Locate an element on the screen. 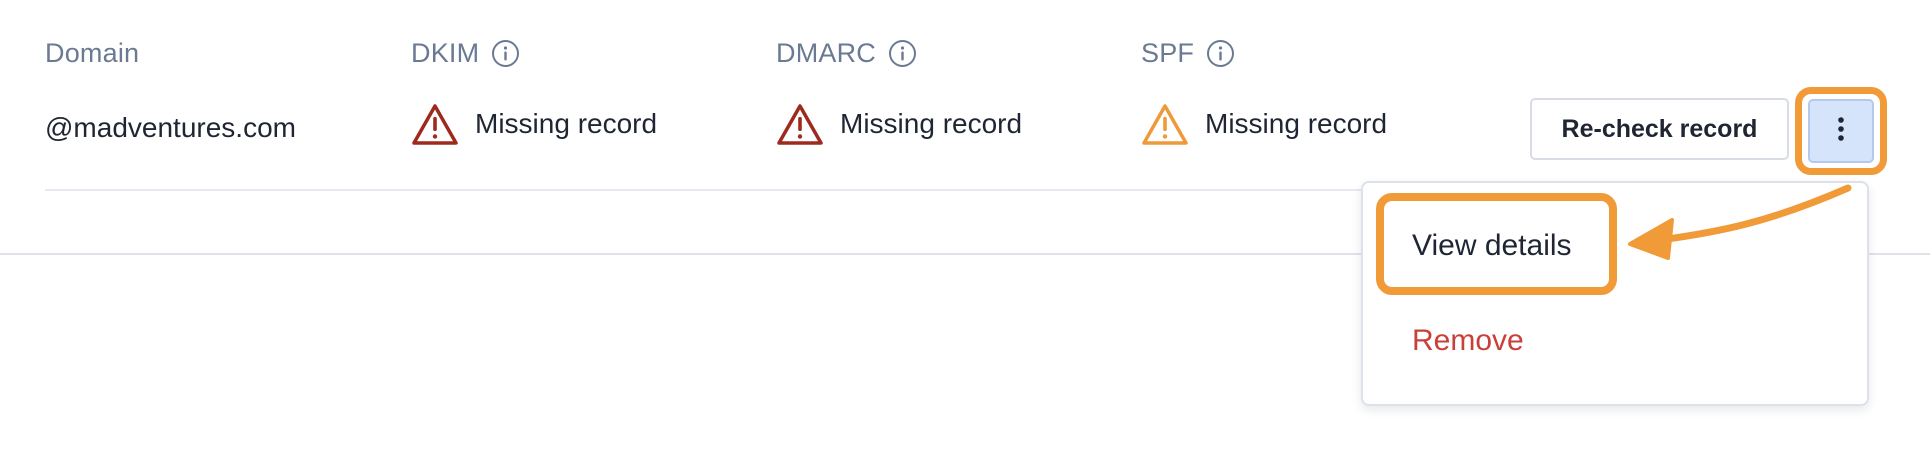 The width and height of the screenshot is (1930, 464). header-dmarc: DMARC is located at coordinates (846, 53).